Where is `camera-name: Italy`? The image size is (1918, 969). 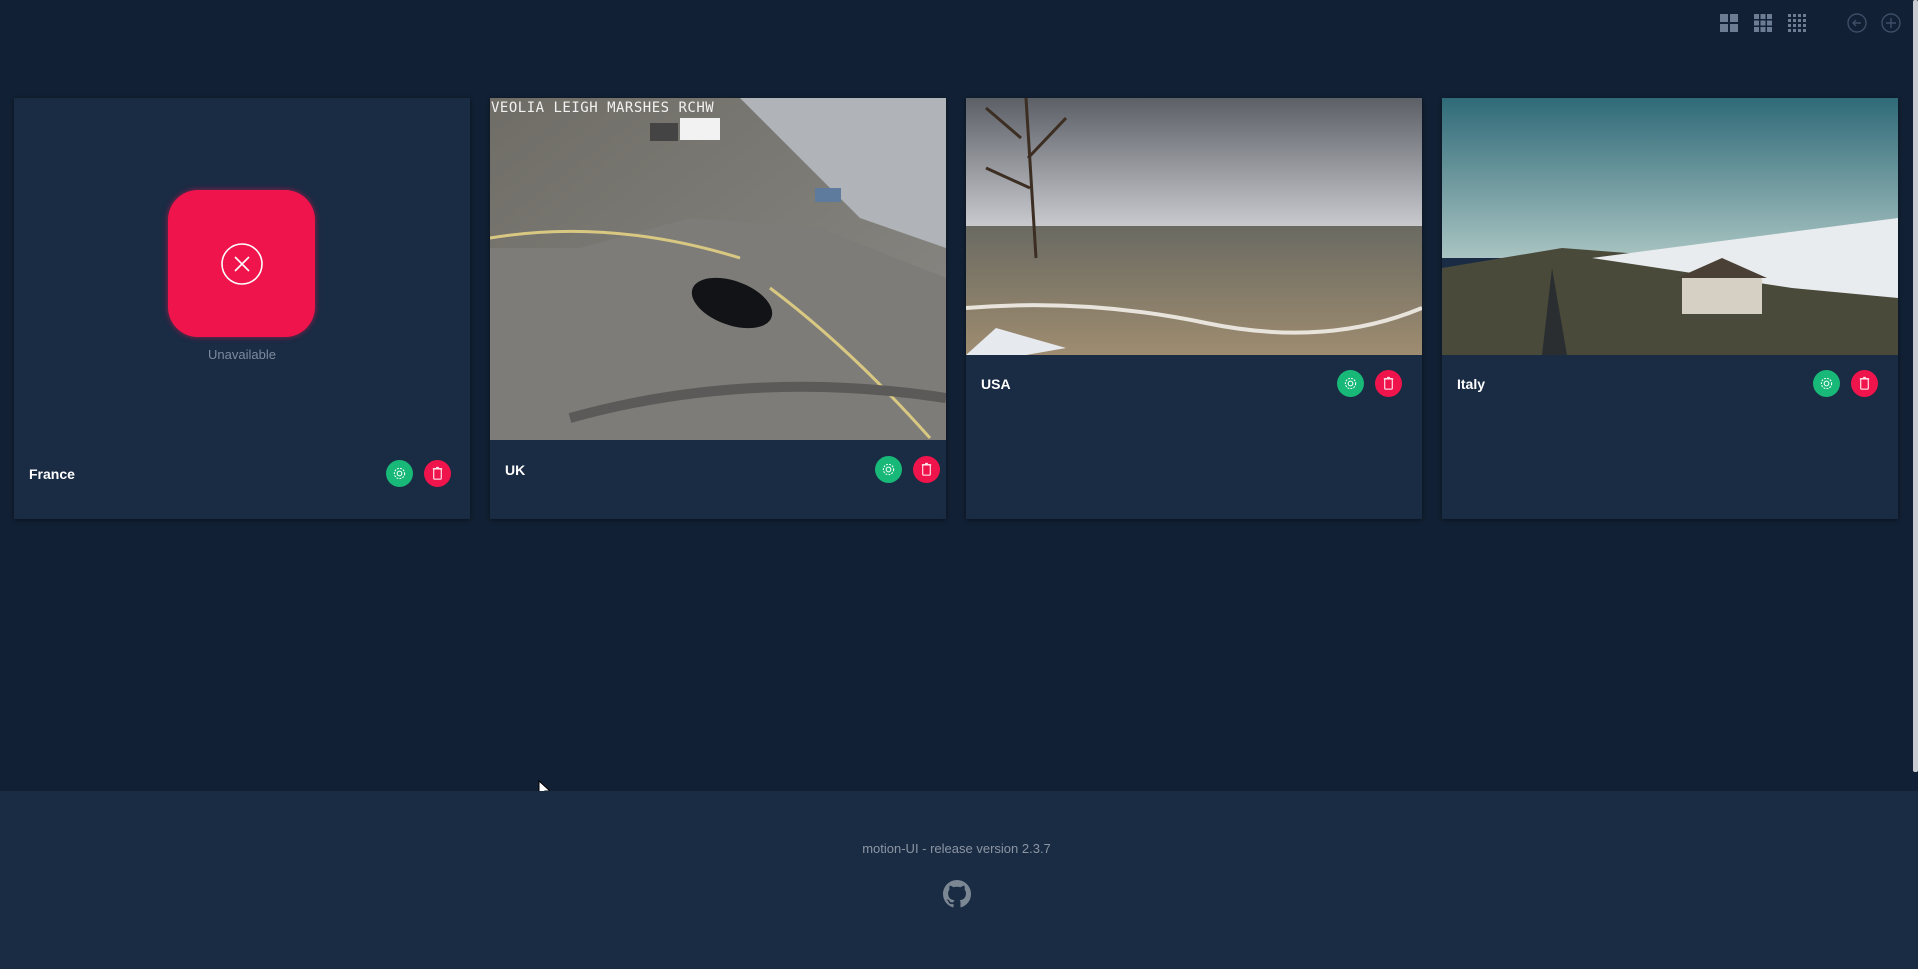
camera-name: Italy is located at coordinates (1471, 384).